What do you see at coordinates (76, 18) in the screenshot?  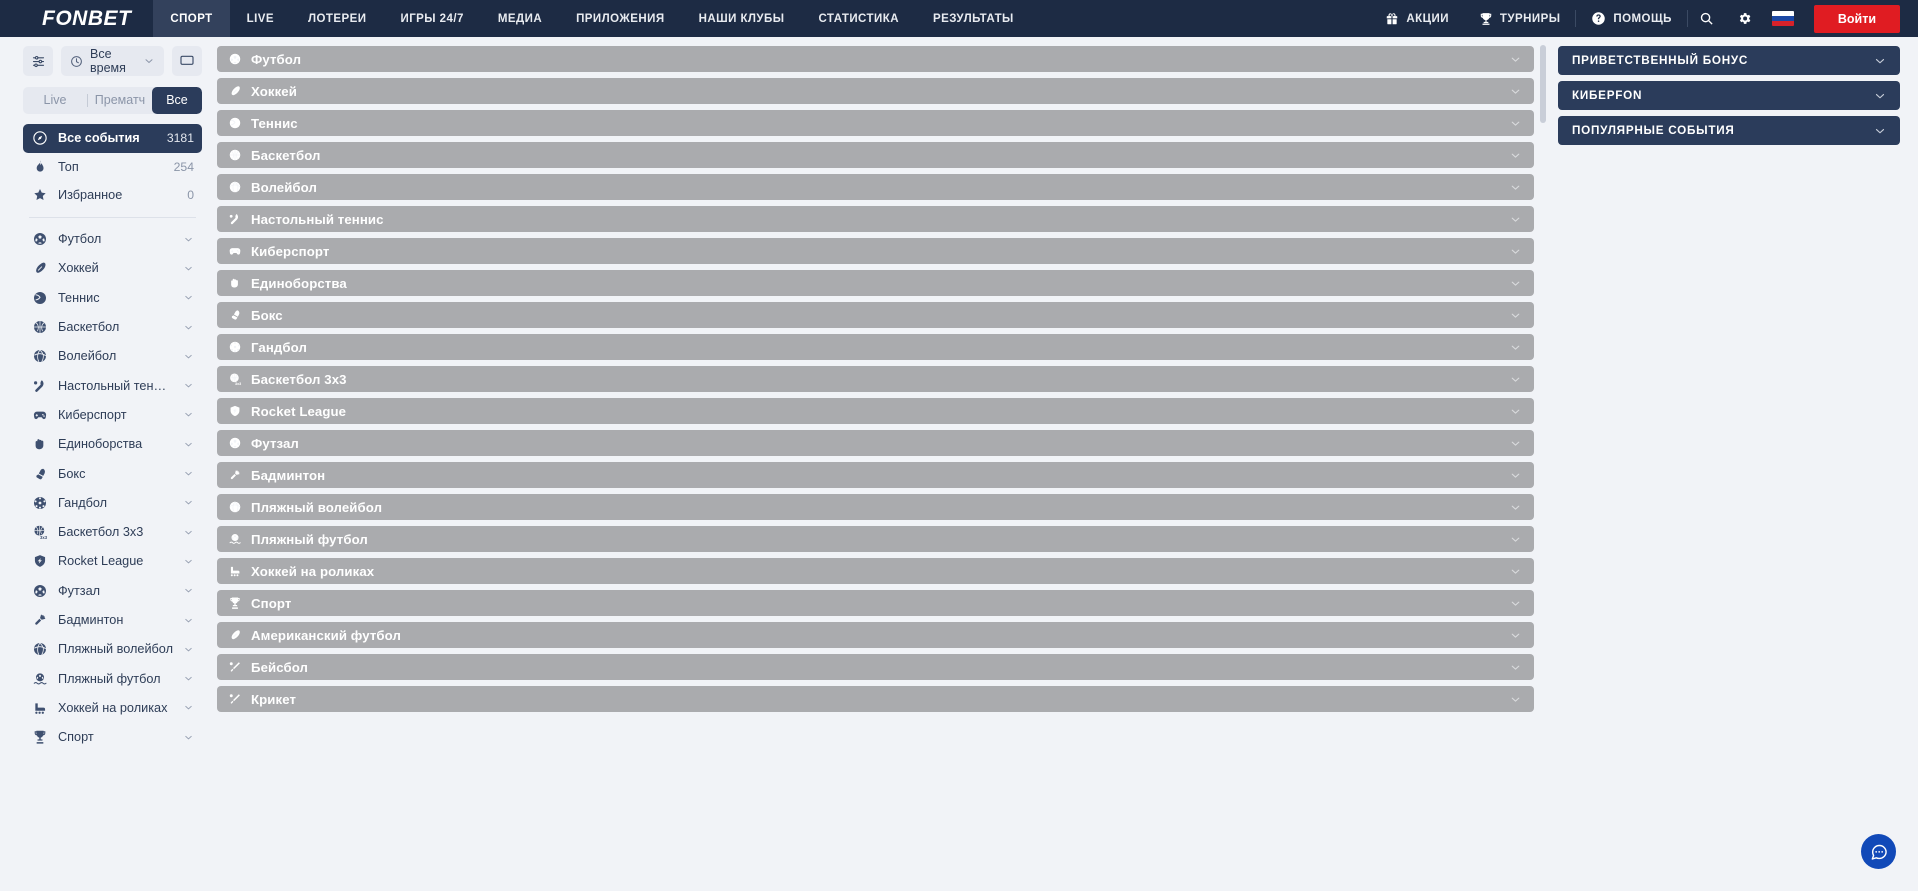 I see `fonbet-logo: FONBET` at bounding box center [76, 18].